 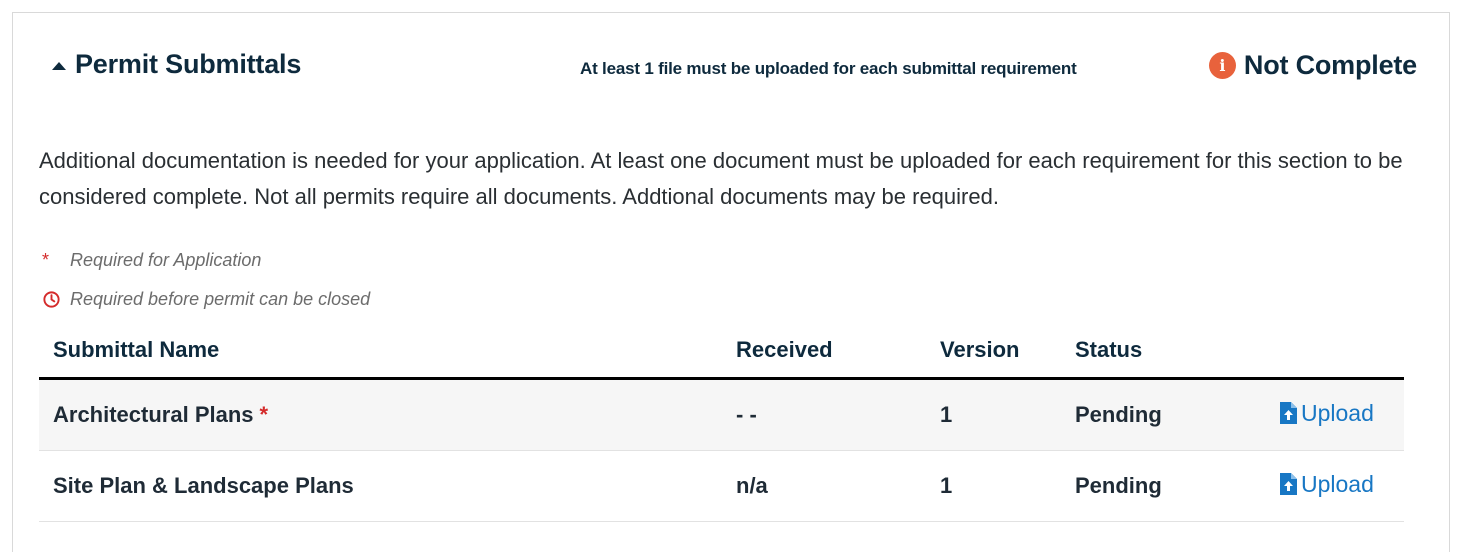 I want to click on caret-up-icon, so click(x=59, y=65).